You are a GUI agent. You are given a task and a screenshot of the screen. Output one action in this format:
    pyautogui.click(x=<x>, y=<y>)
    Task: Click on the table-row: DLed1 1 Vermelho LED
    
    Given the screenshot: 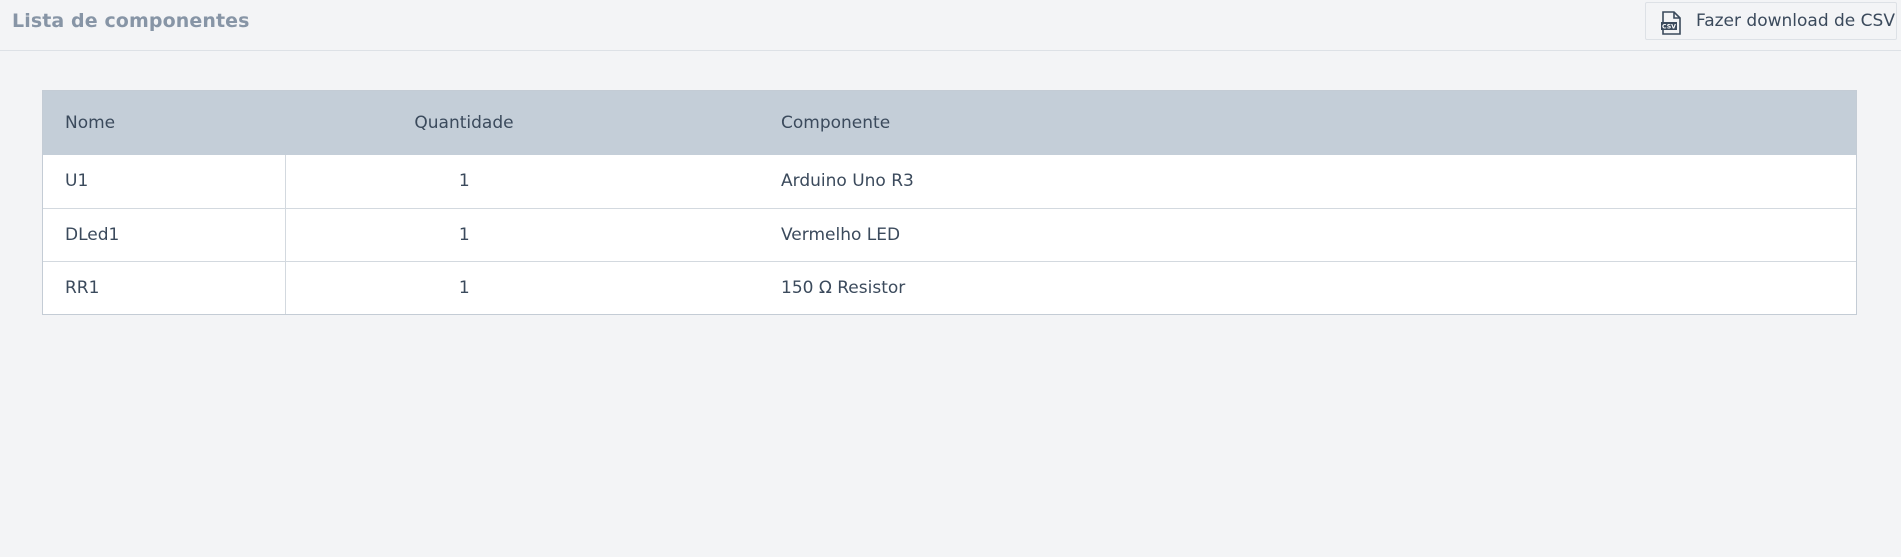 What is the action you would take?
    pyautogui.click(x=949, y=234)
    